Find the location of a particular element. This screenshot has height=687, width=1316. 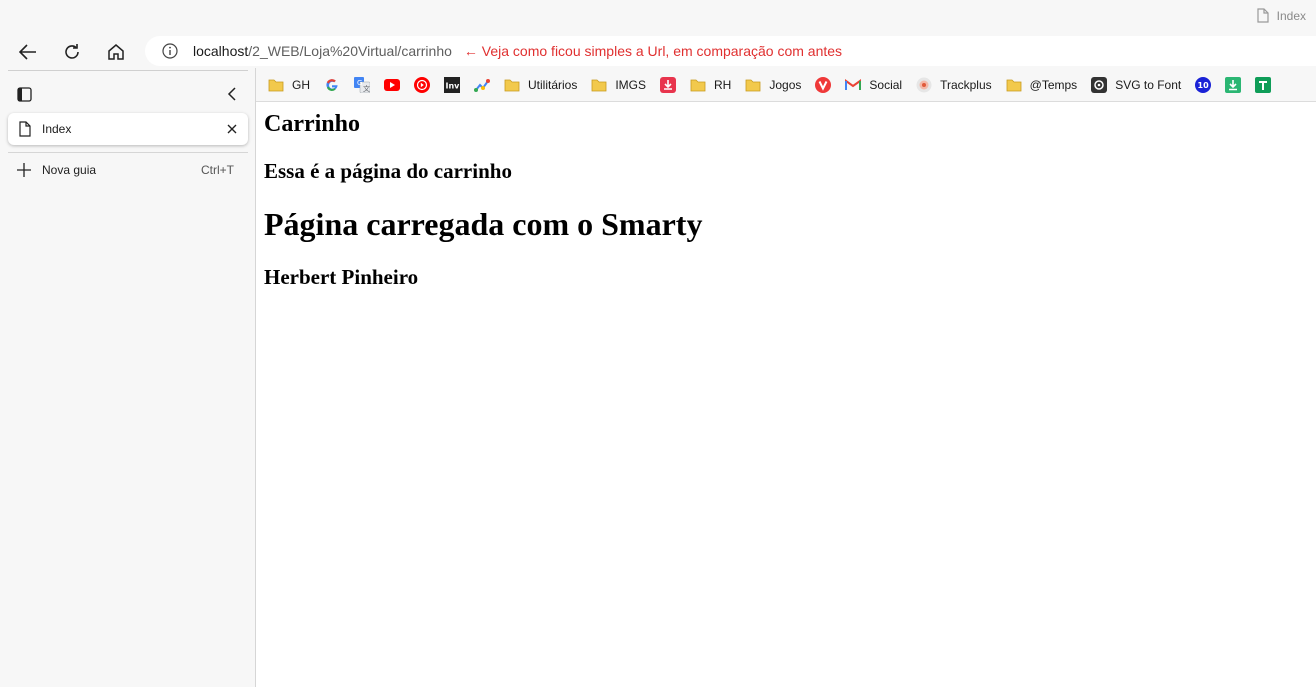

trackplus-icon is located at coordinates (924, 85).